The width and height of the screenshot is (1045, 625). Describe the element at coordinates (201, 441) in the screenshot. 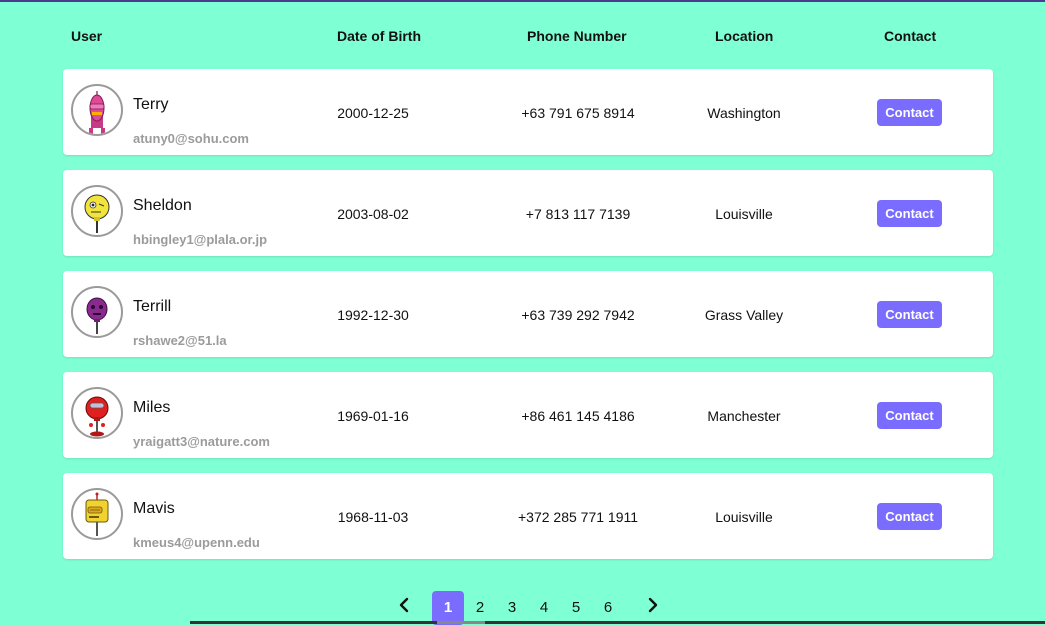

I see `user-email: yraigatt3@nature.com` at that location.